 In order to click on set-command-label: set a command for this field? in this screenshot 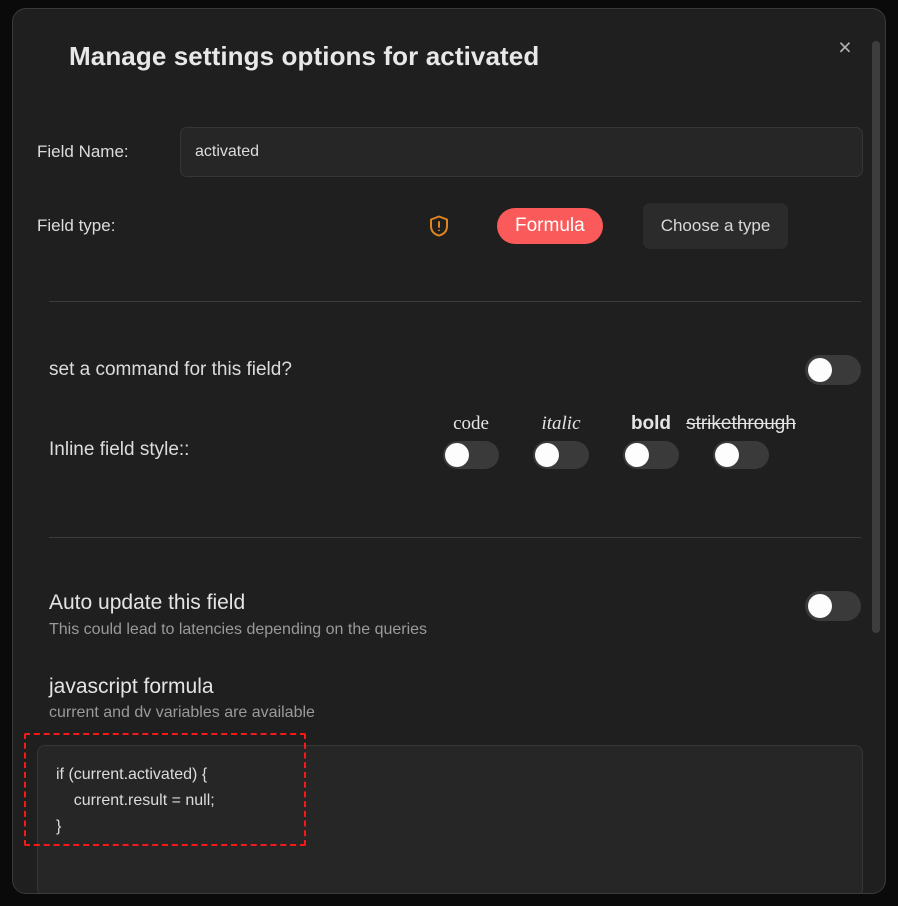, I will do `click(170, 369)`.